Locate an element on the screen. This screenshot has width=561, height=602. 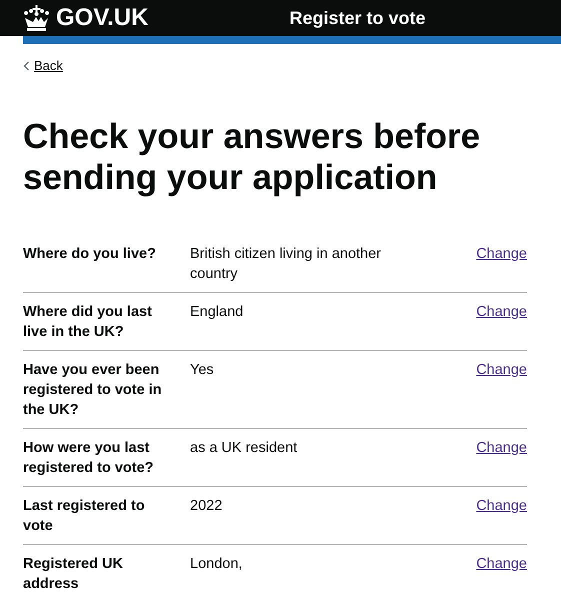
page-title: Check your answers before sending your application is located at coordinates (252, 157).